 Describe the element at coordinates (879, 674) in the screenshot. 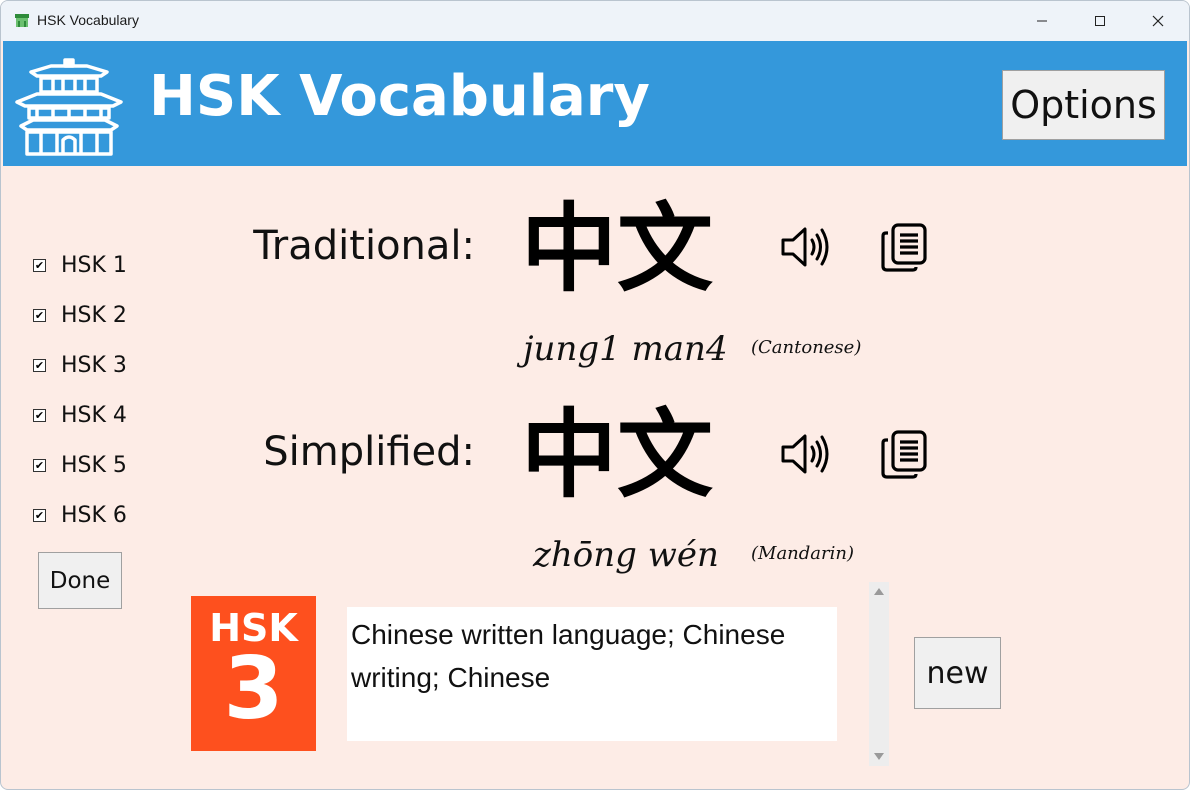

I see `definition-scrollbar` at that location.